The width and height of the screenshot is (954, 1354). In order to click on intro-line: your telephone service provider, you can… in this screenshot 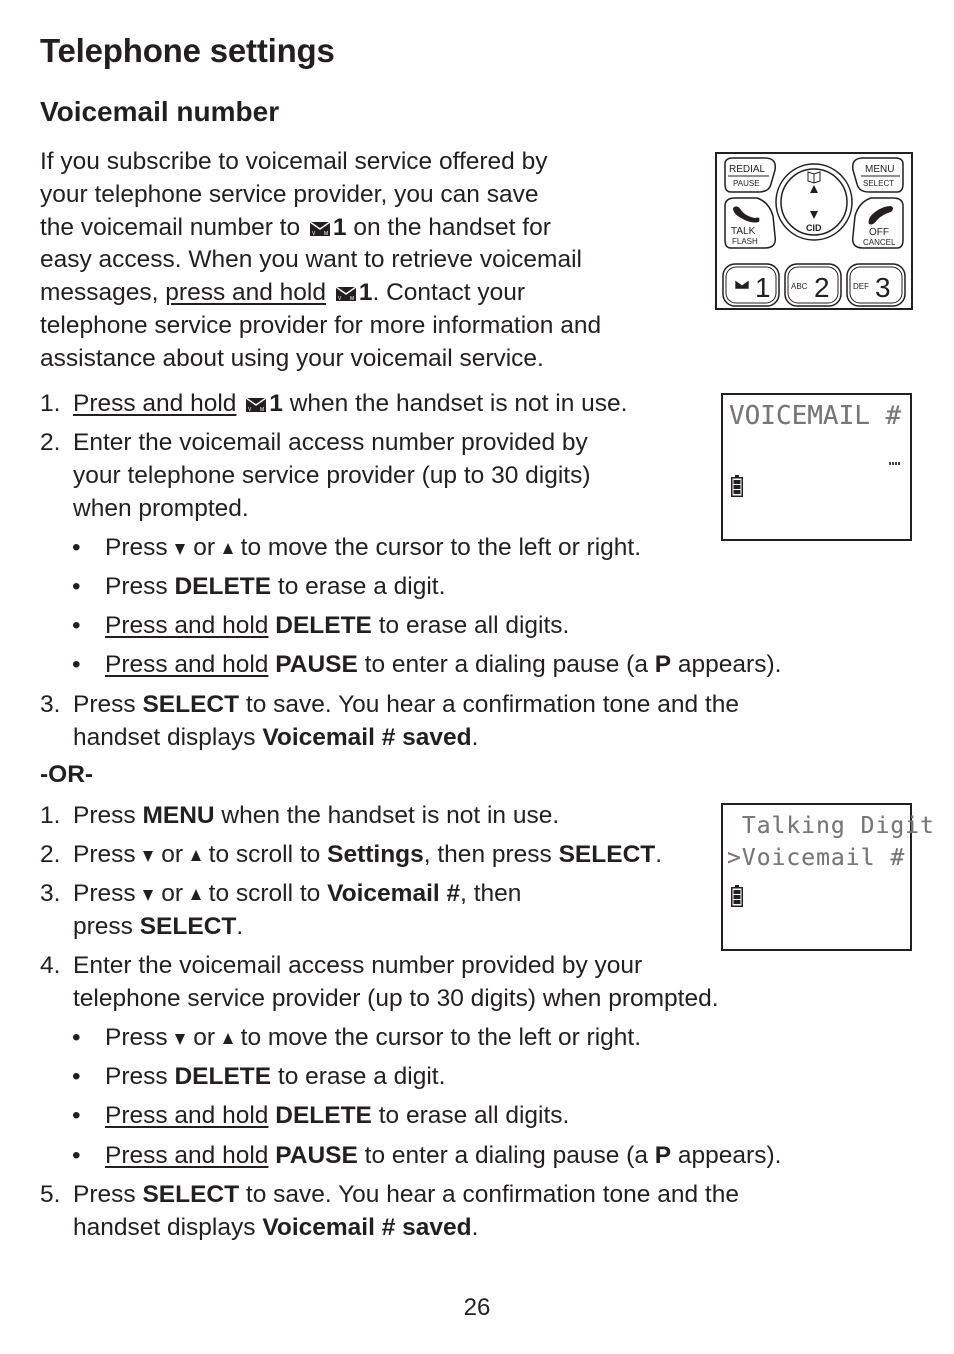, I will do `click(289, 194)`.